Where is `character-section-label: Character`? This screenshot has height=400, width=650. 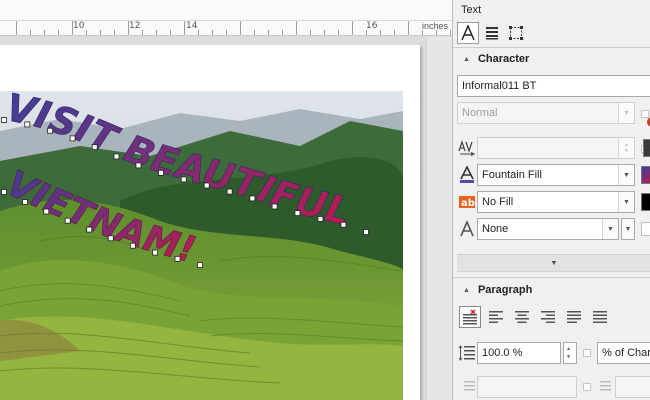
character-section-label: Character is located at coordinates (503, 59).